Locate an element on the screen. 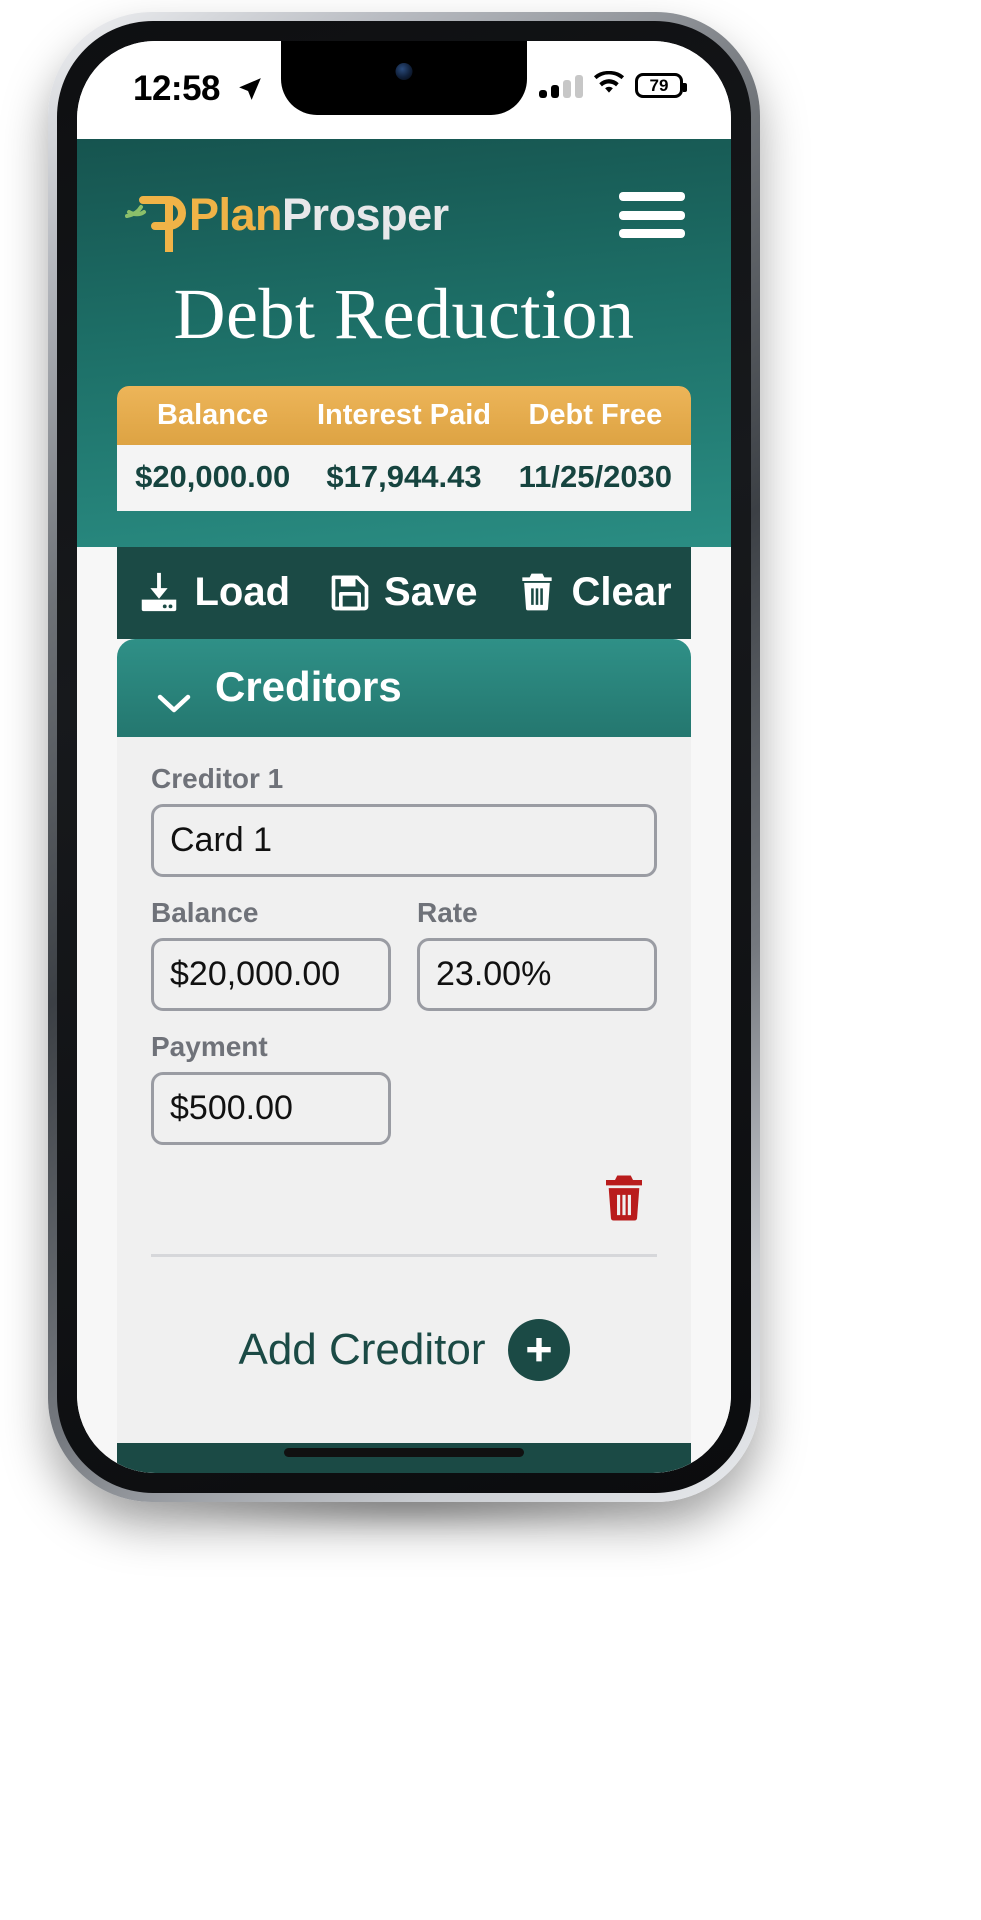 The height and width of the screenshot is (1920, 981). balance-rate-row: Balance Rate is located at coordinates (404, 954).